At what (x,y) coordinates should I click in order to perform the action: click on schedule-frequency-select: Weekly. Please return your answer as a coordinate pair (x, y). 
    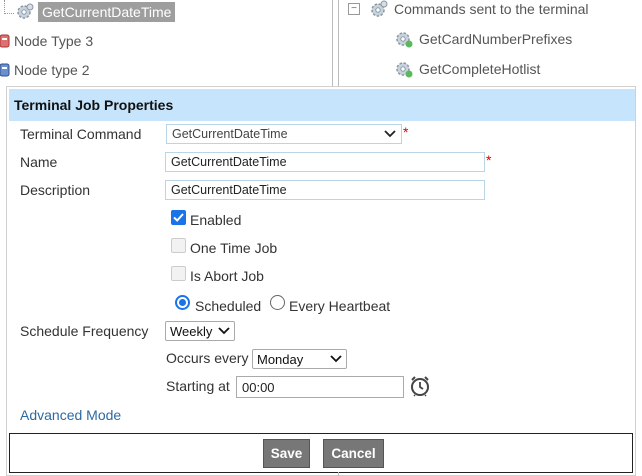
    Looking at the image, I should click on (200, 331).